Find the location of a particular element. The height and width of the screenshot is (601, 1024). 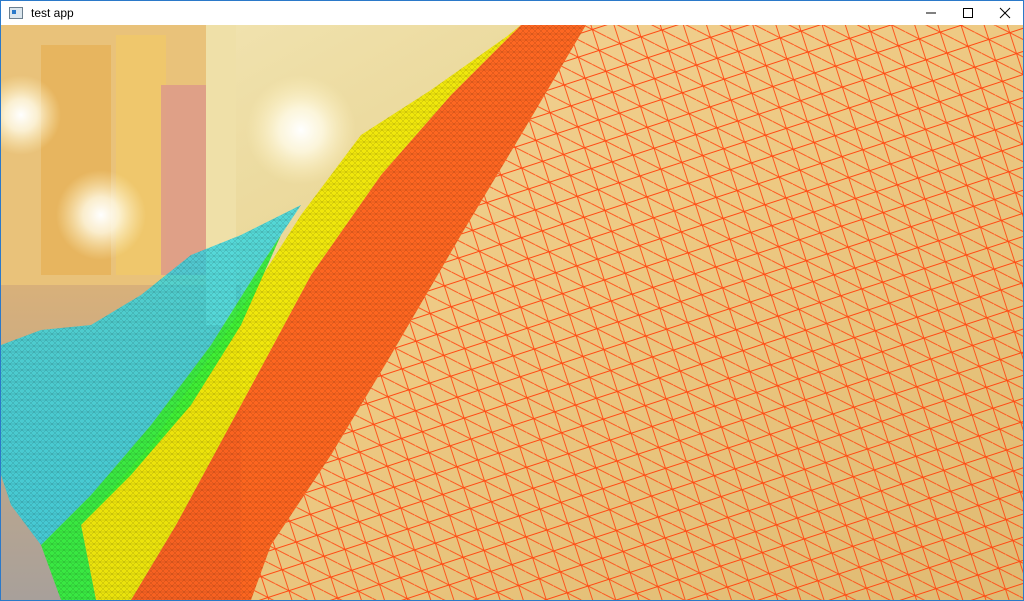

maximize-button is located at coordinates (967, 13).